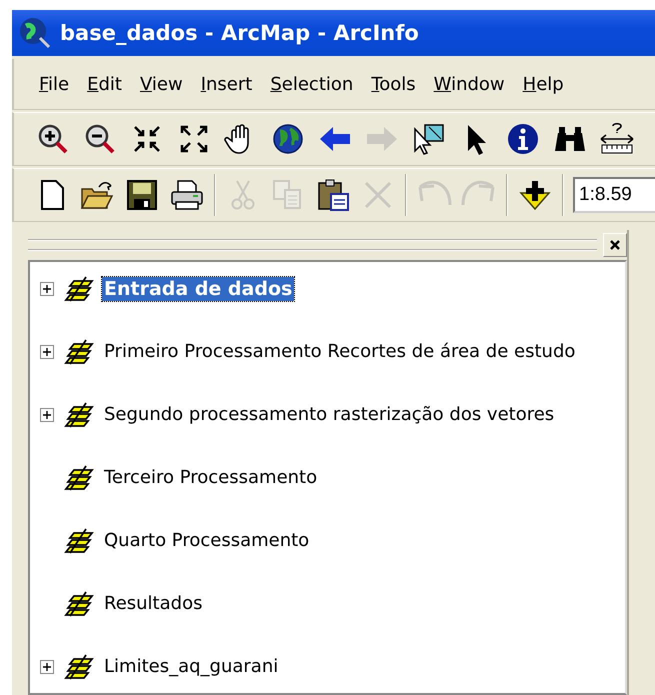 The height and width of the screenshot is (695, 655). What do you see at coordinates (207, 540) in the screenshot?
I see `layer-label: Quarto Processamento` at bounding box center [207, 540].